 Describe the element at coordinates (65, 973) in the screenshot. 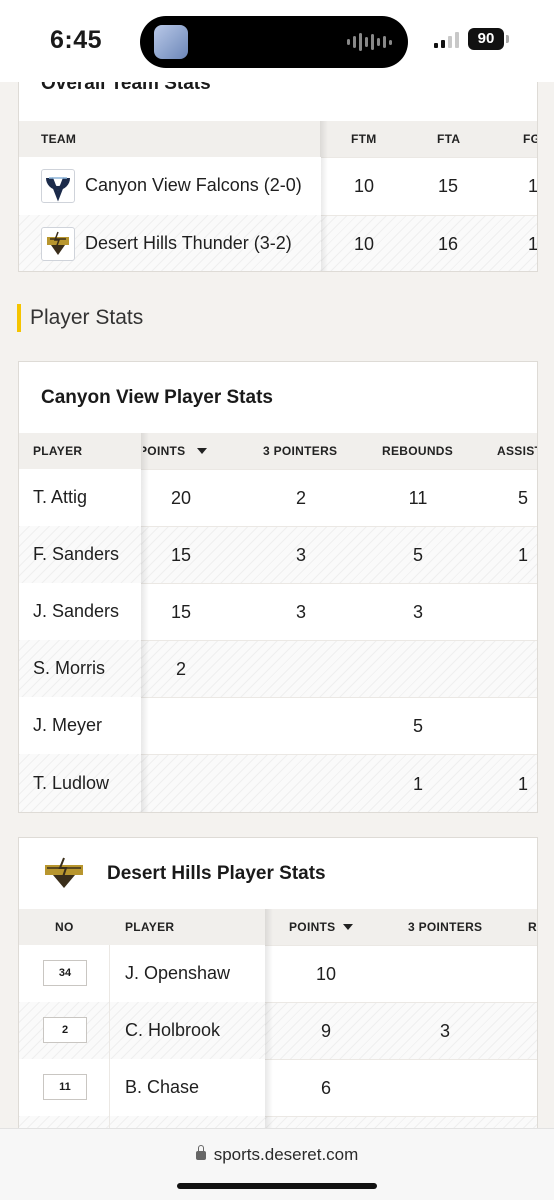

I see `jersey-number: 34` at that location.